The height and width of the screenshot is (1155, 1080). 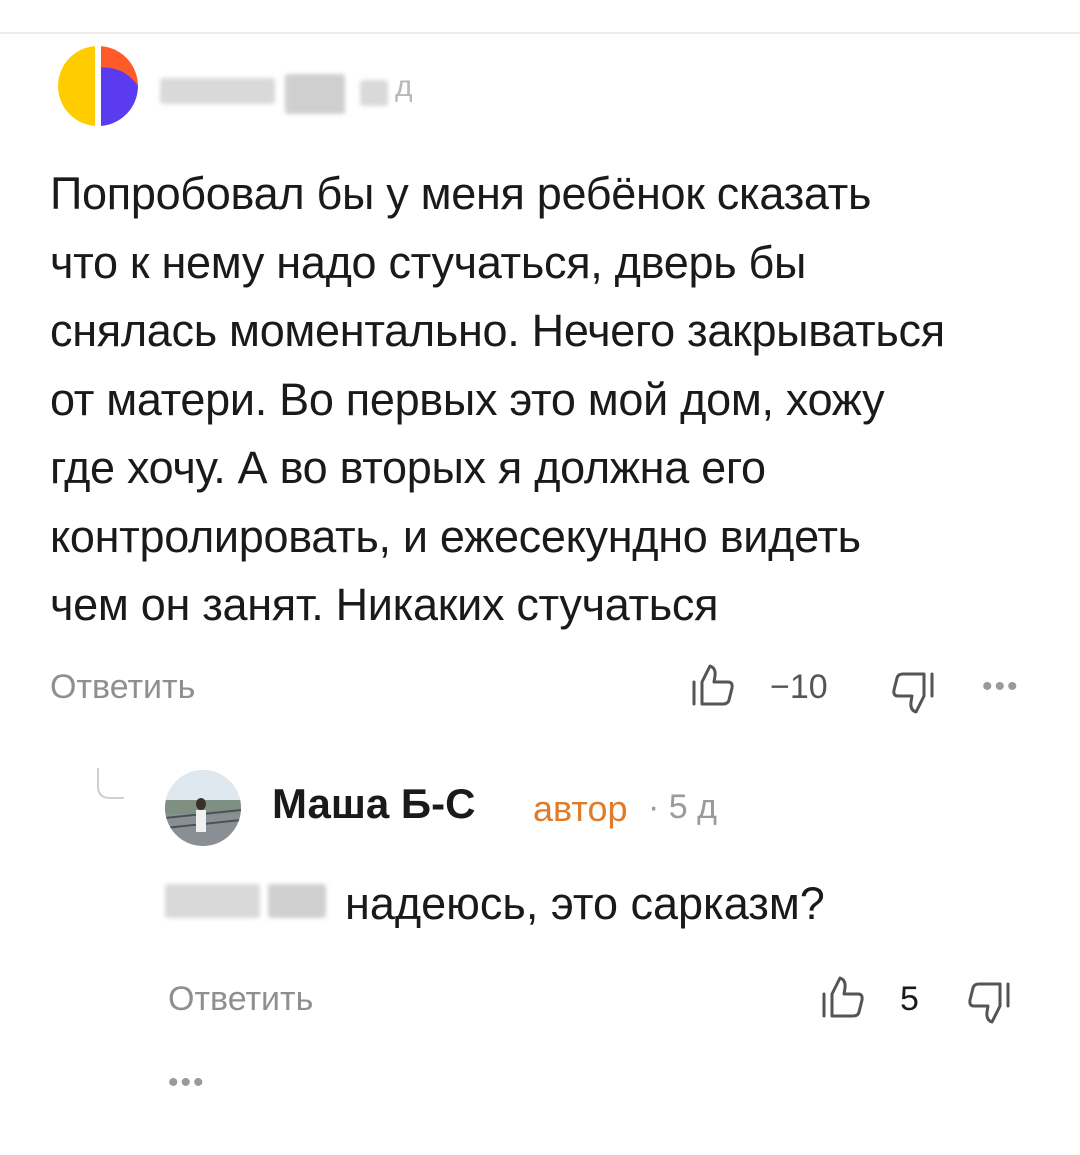 I want to click on comment-line: от матери. Во первых это мой дом, хожу, so click(x=467, y=399).